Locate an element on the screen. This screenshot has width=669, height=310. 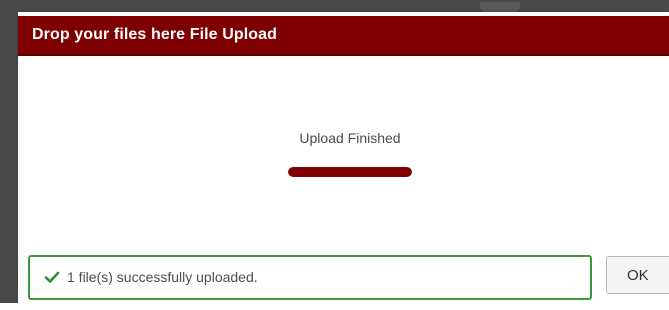
upload-progress-bar is located at coordinates (350, 172).